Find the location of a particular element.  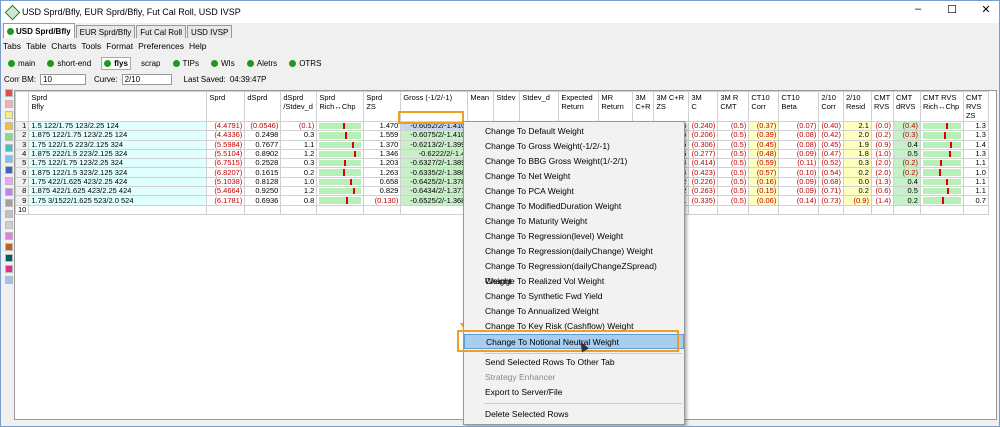

table-cell-dsz: 0.8 is located at coordinates (299, 200).